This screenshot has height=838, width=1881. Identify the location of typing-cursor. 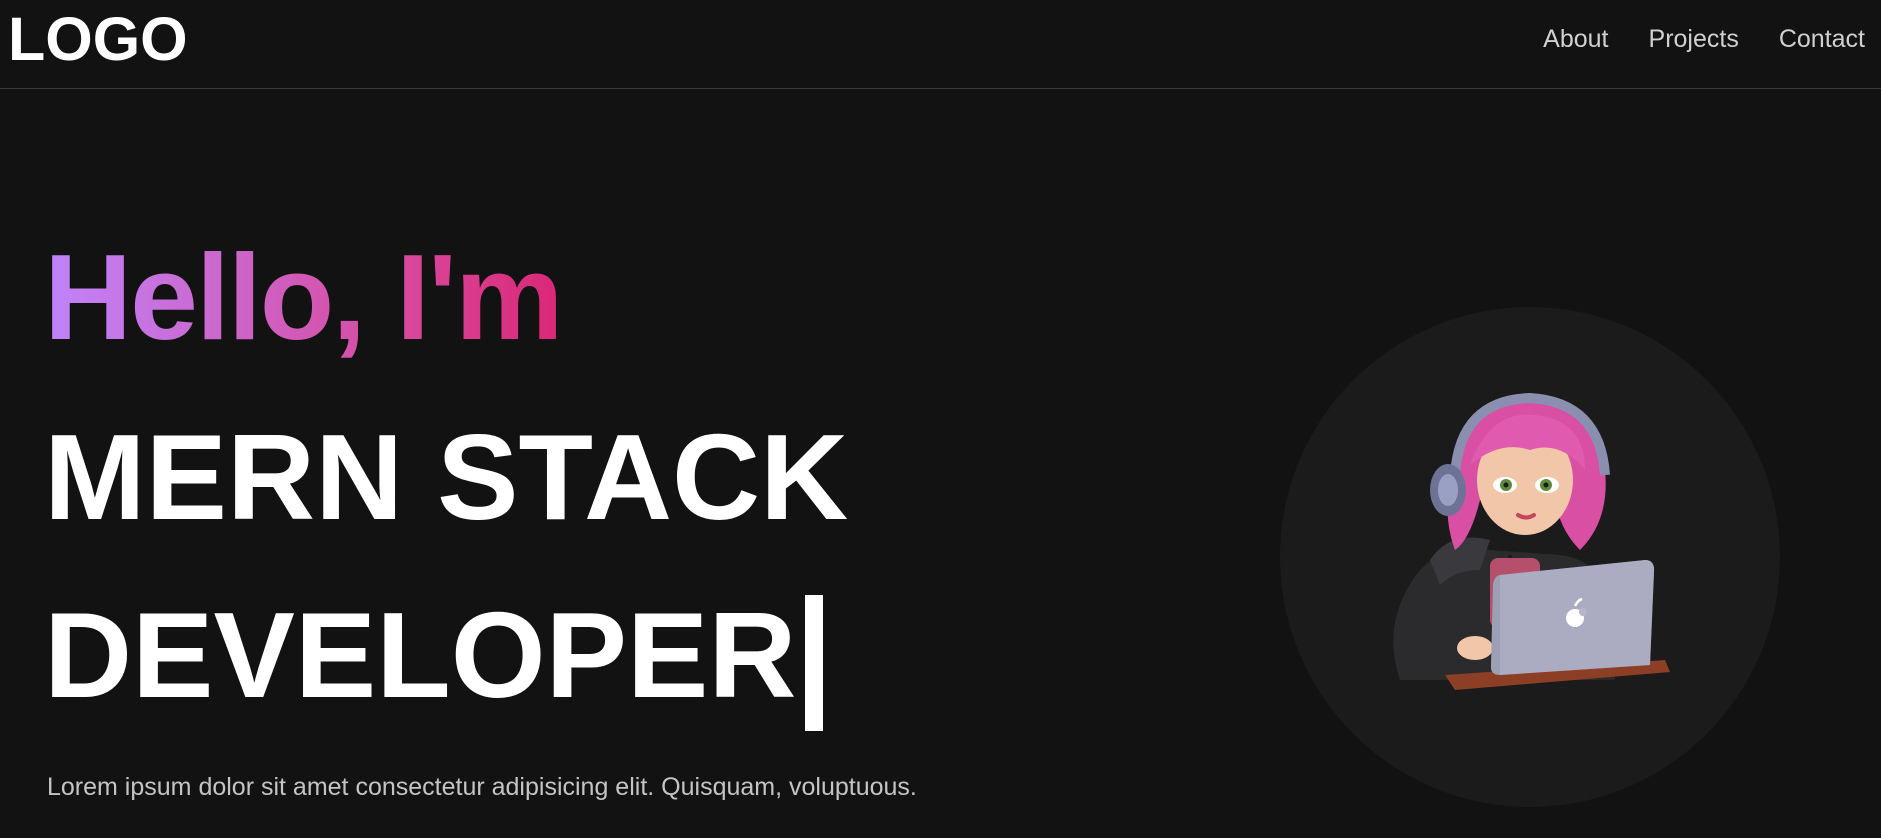
(813, 663).